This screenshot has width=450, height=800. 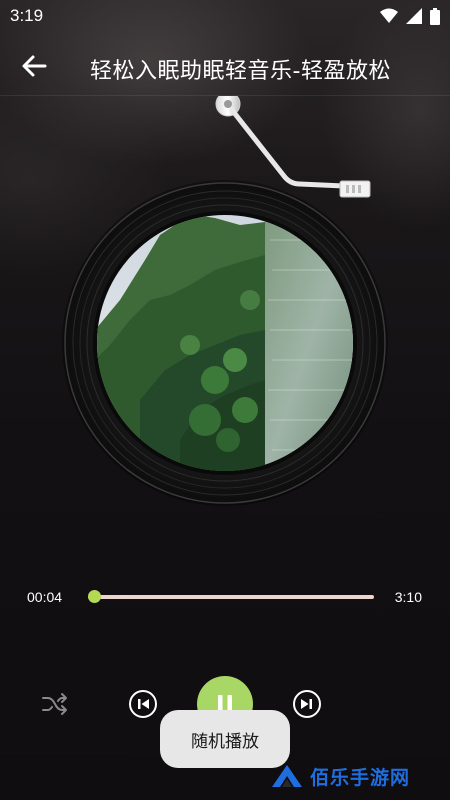 What do you see at coordinates (414, 16) in the screenshot?
I see `signal-icon` at bounding box center [414, 16].